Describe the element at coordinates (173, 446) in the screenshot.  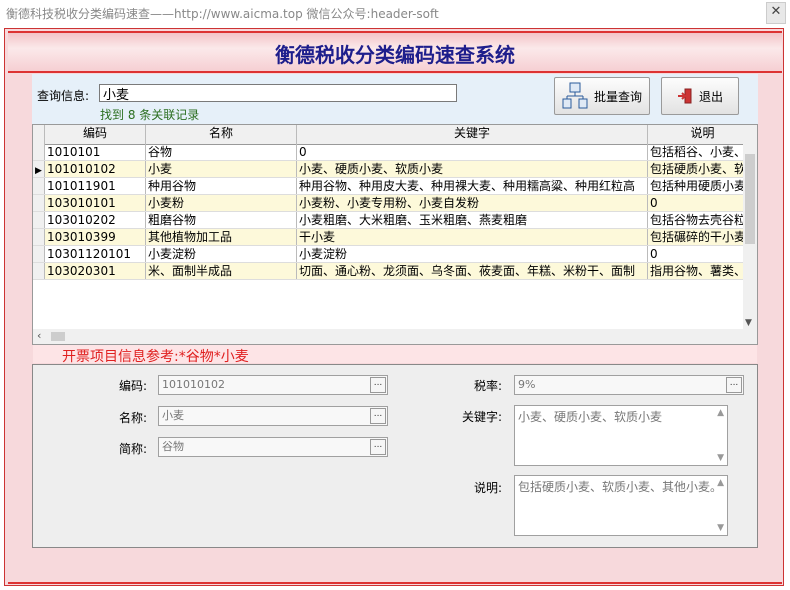
I see `short-name-value: 谷物` at that location.